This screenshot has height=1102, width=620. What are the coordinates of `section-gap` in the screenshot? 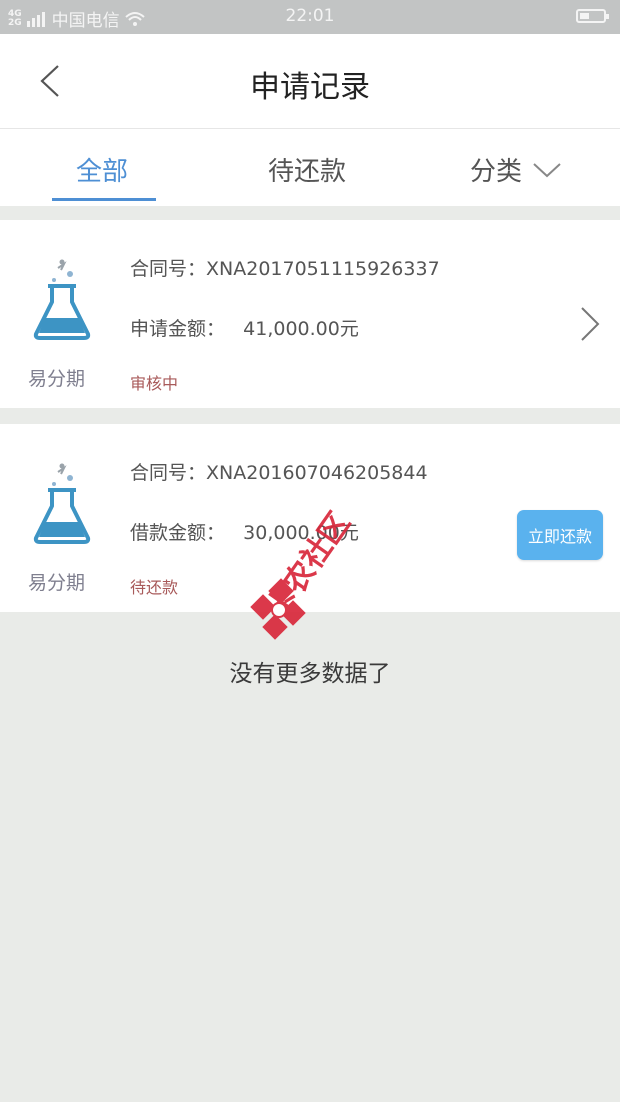 It's located at (310, 213).